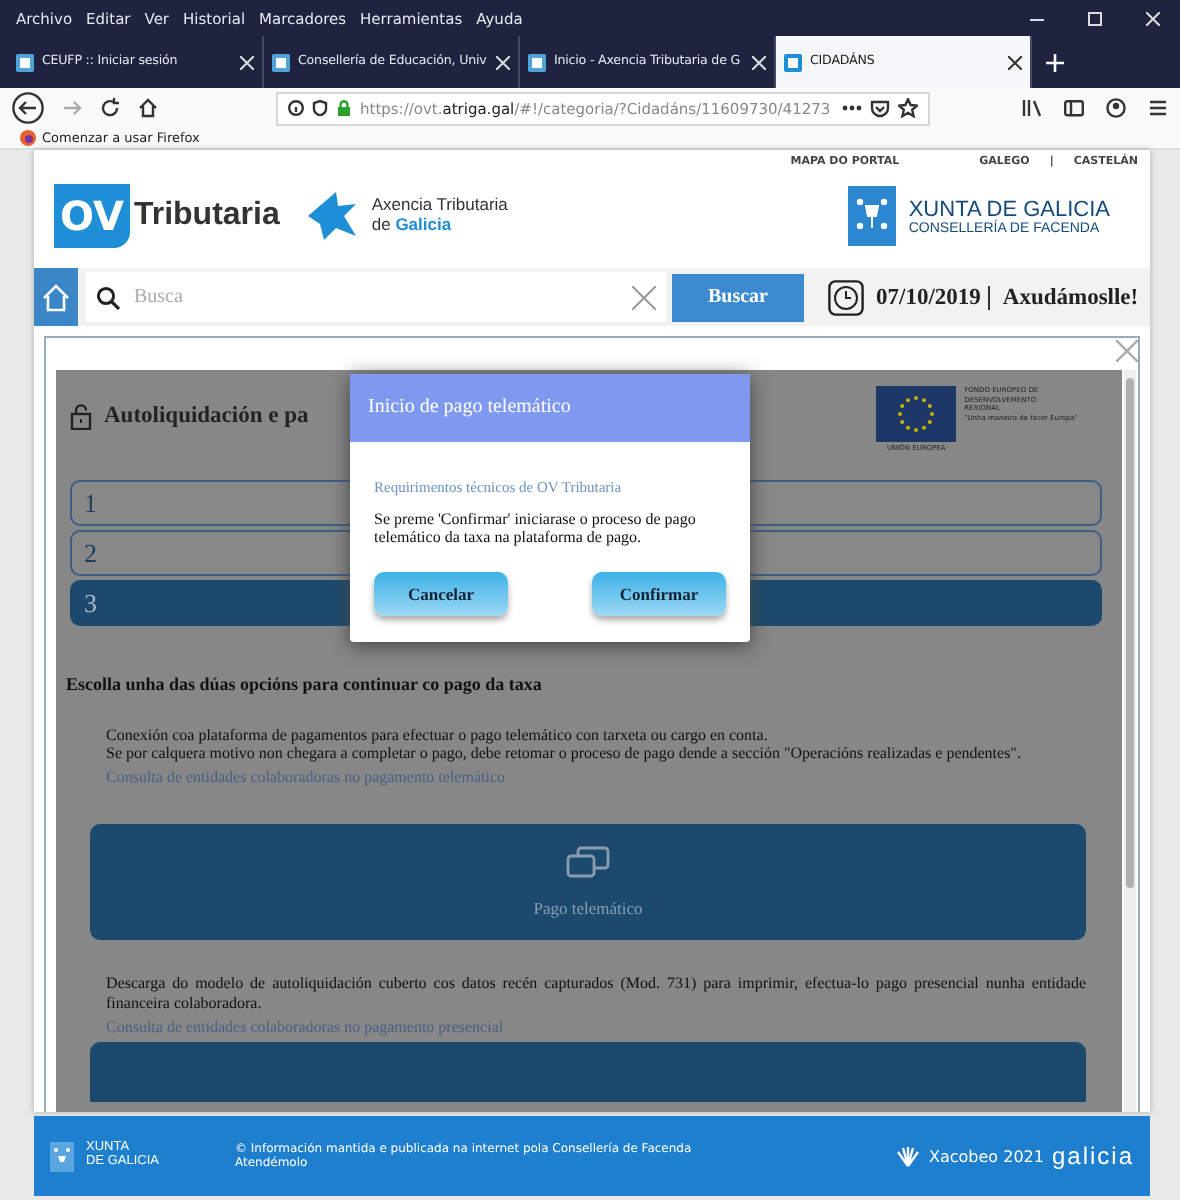 Image resolution: width=1180 pixels, height=1200 pixels. What do you see at coordinates (933, 297) in the screenshot?
I see `date-text: 07/10/2019` at bounding box center [933, 297].